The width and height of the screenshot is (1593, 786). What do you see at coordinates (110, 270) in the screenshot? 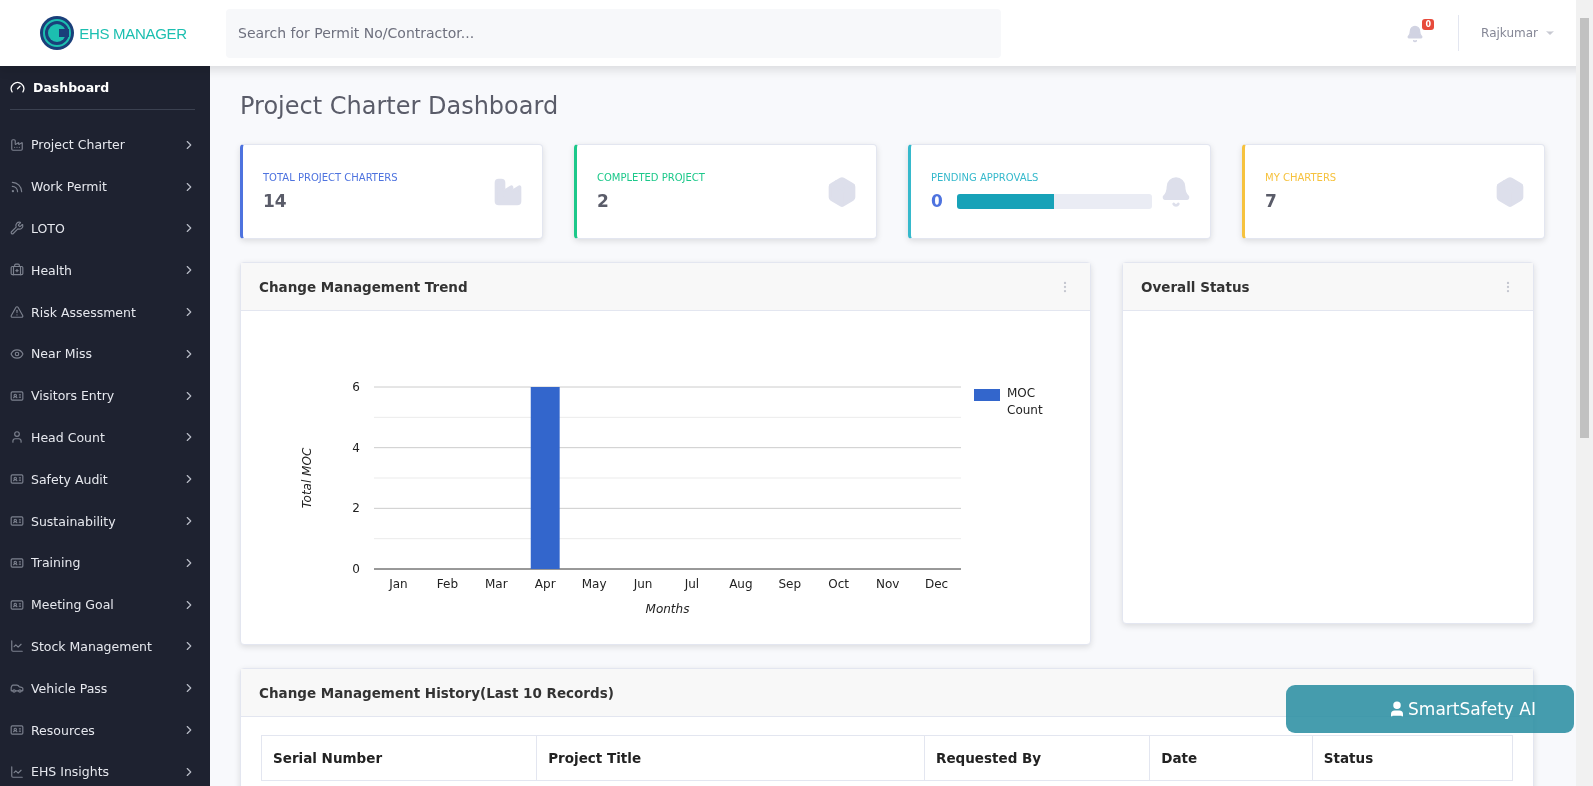
I see `sidebar-item: Health` at bounding box center [110, 270].